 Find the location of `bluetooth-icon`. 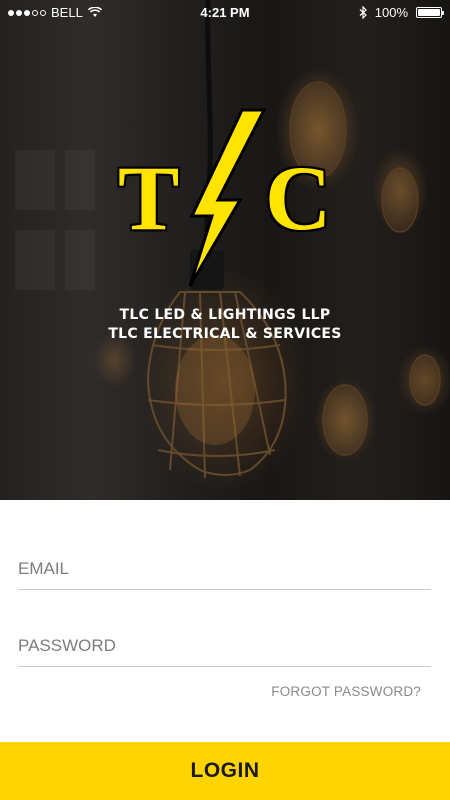

bluetooth-icon is located at coordinates (363, 12).